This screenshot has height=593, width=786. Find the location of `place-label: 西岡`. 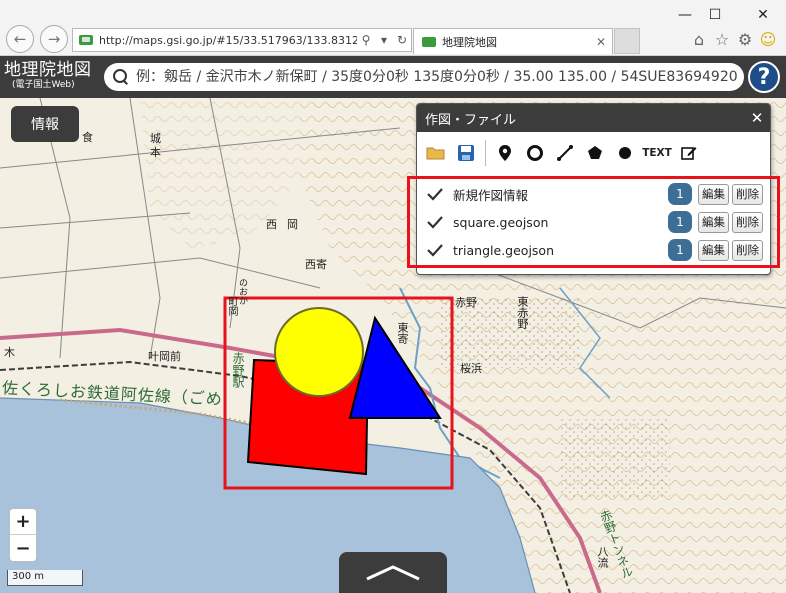

place-label: 西岡 is located at coordinates (287, 224).